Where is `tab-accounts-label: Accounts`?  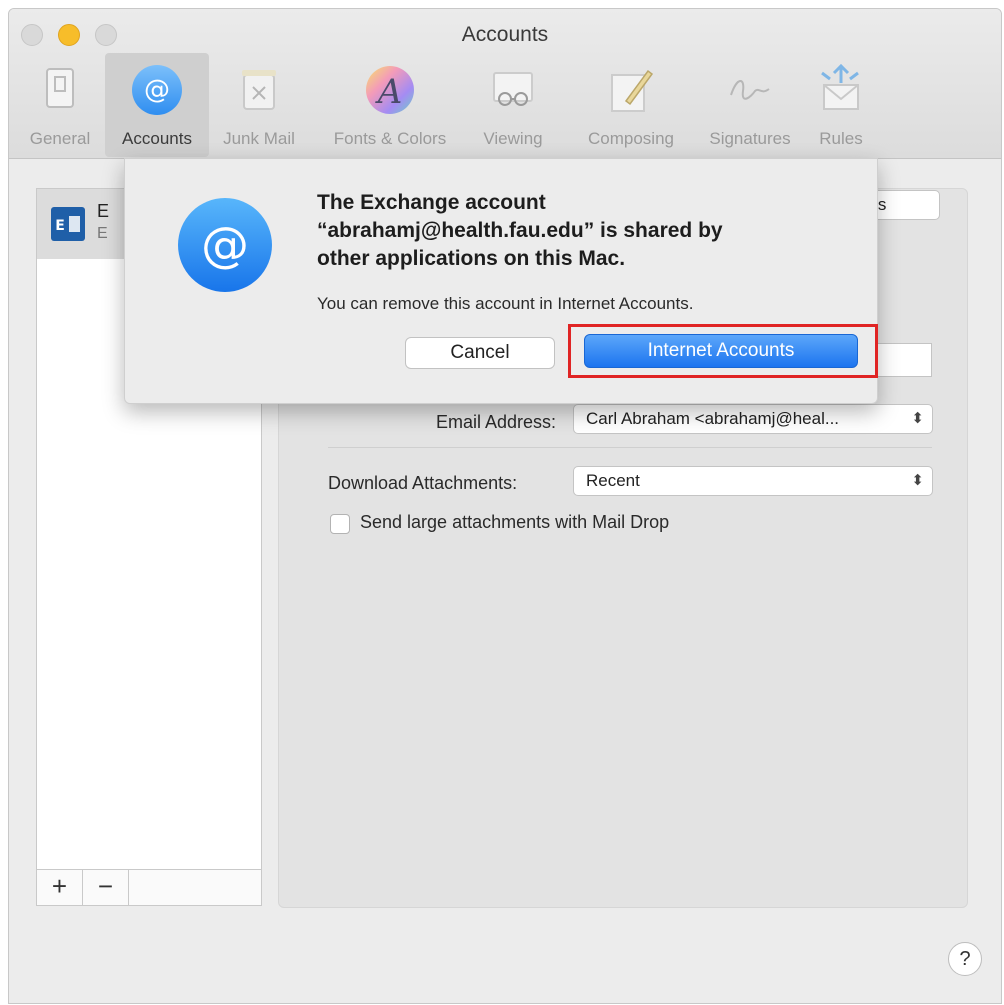
tab-accounts-label: Accounts is located at coordinates (157, 138).